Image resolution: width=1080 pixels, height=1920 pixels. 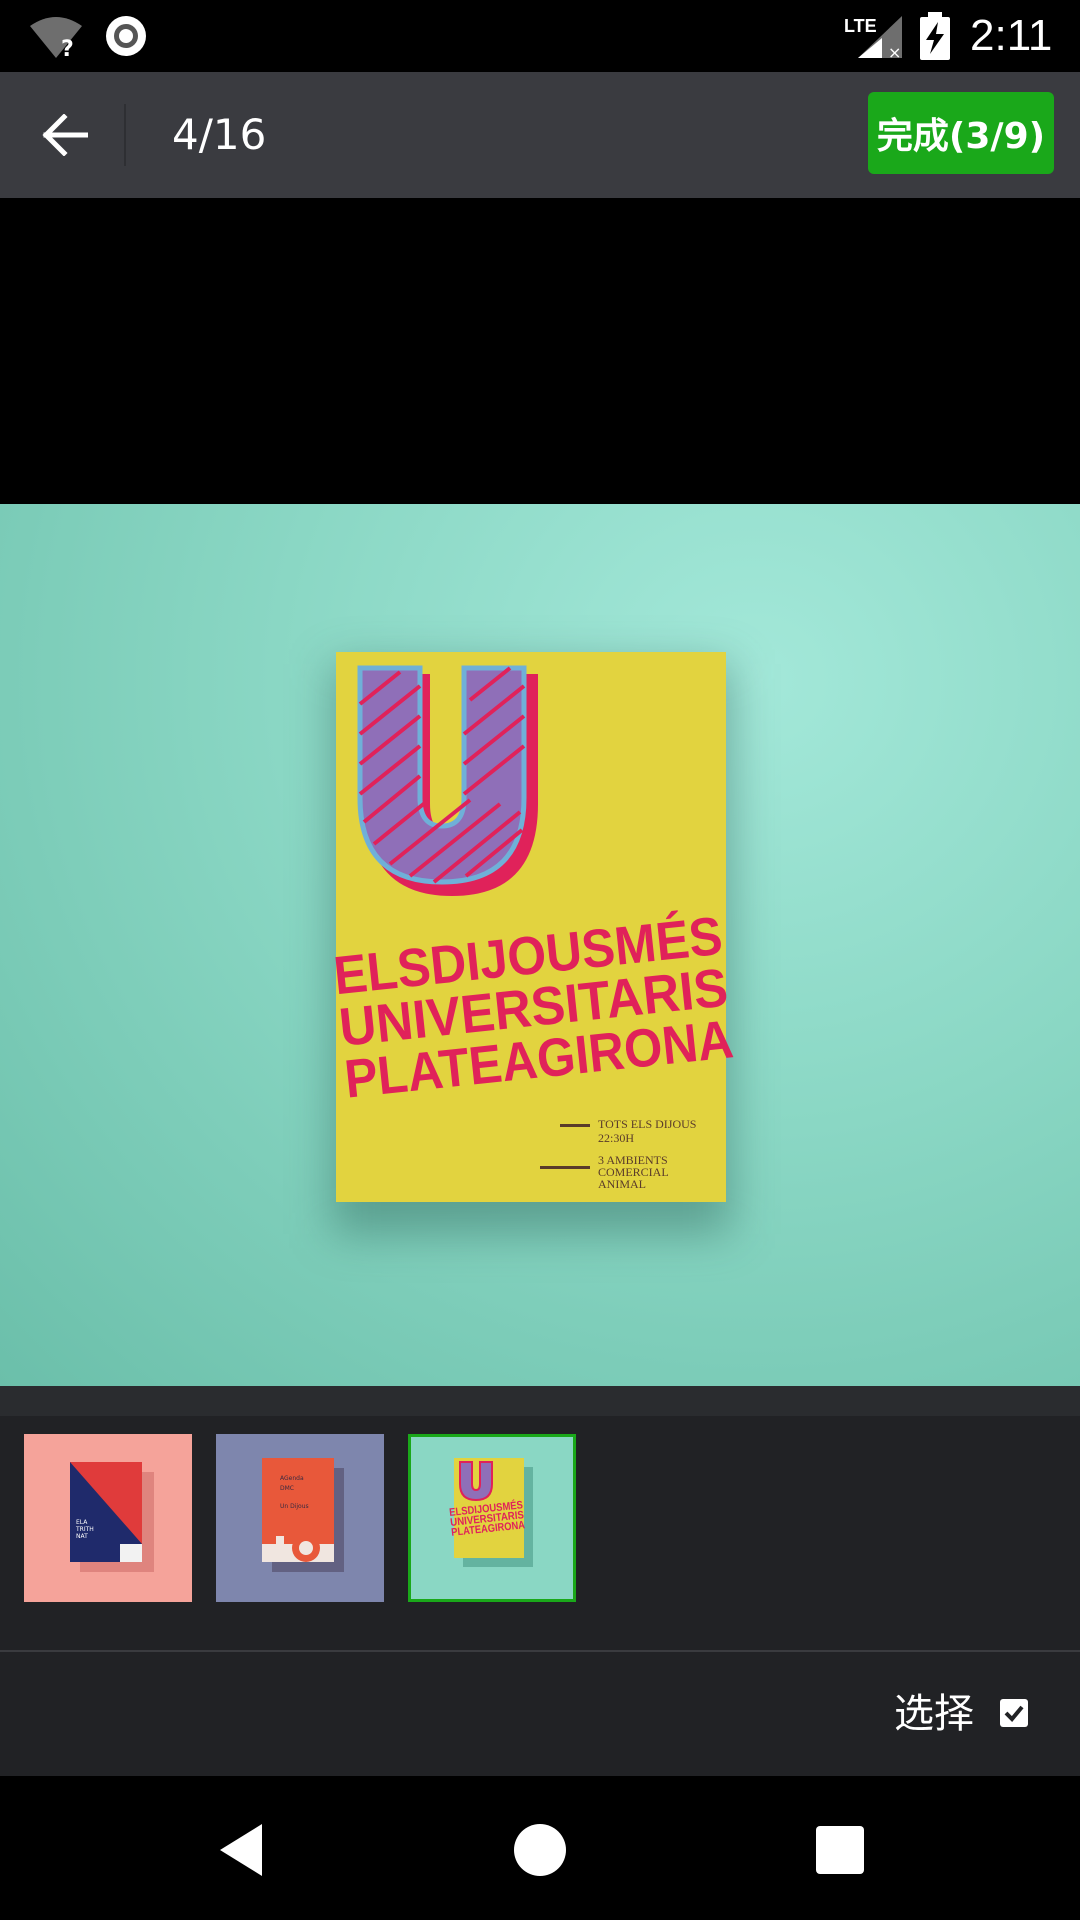 I want to click on check-icon, so click(x=1014, y=1713).